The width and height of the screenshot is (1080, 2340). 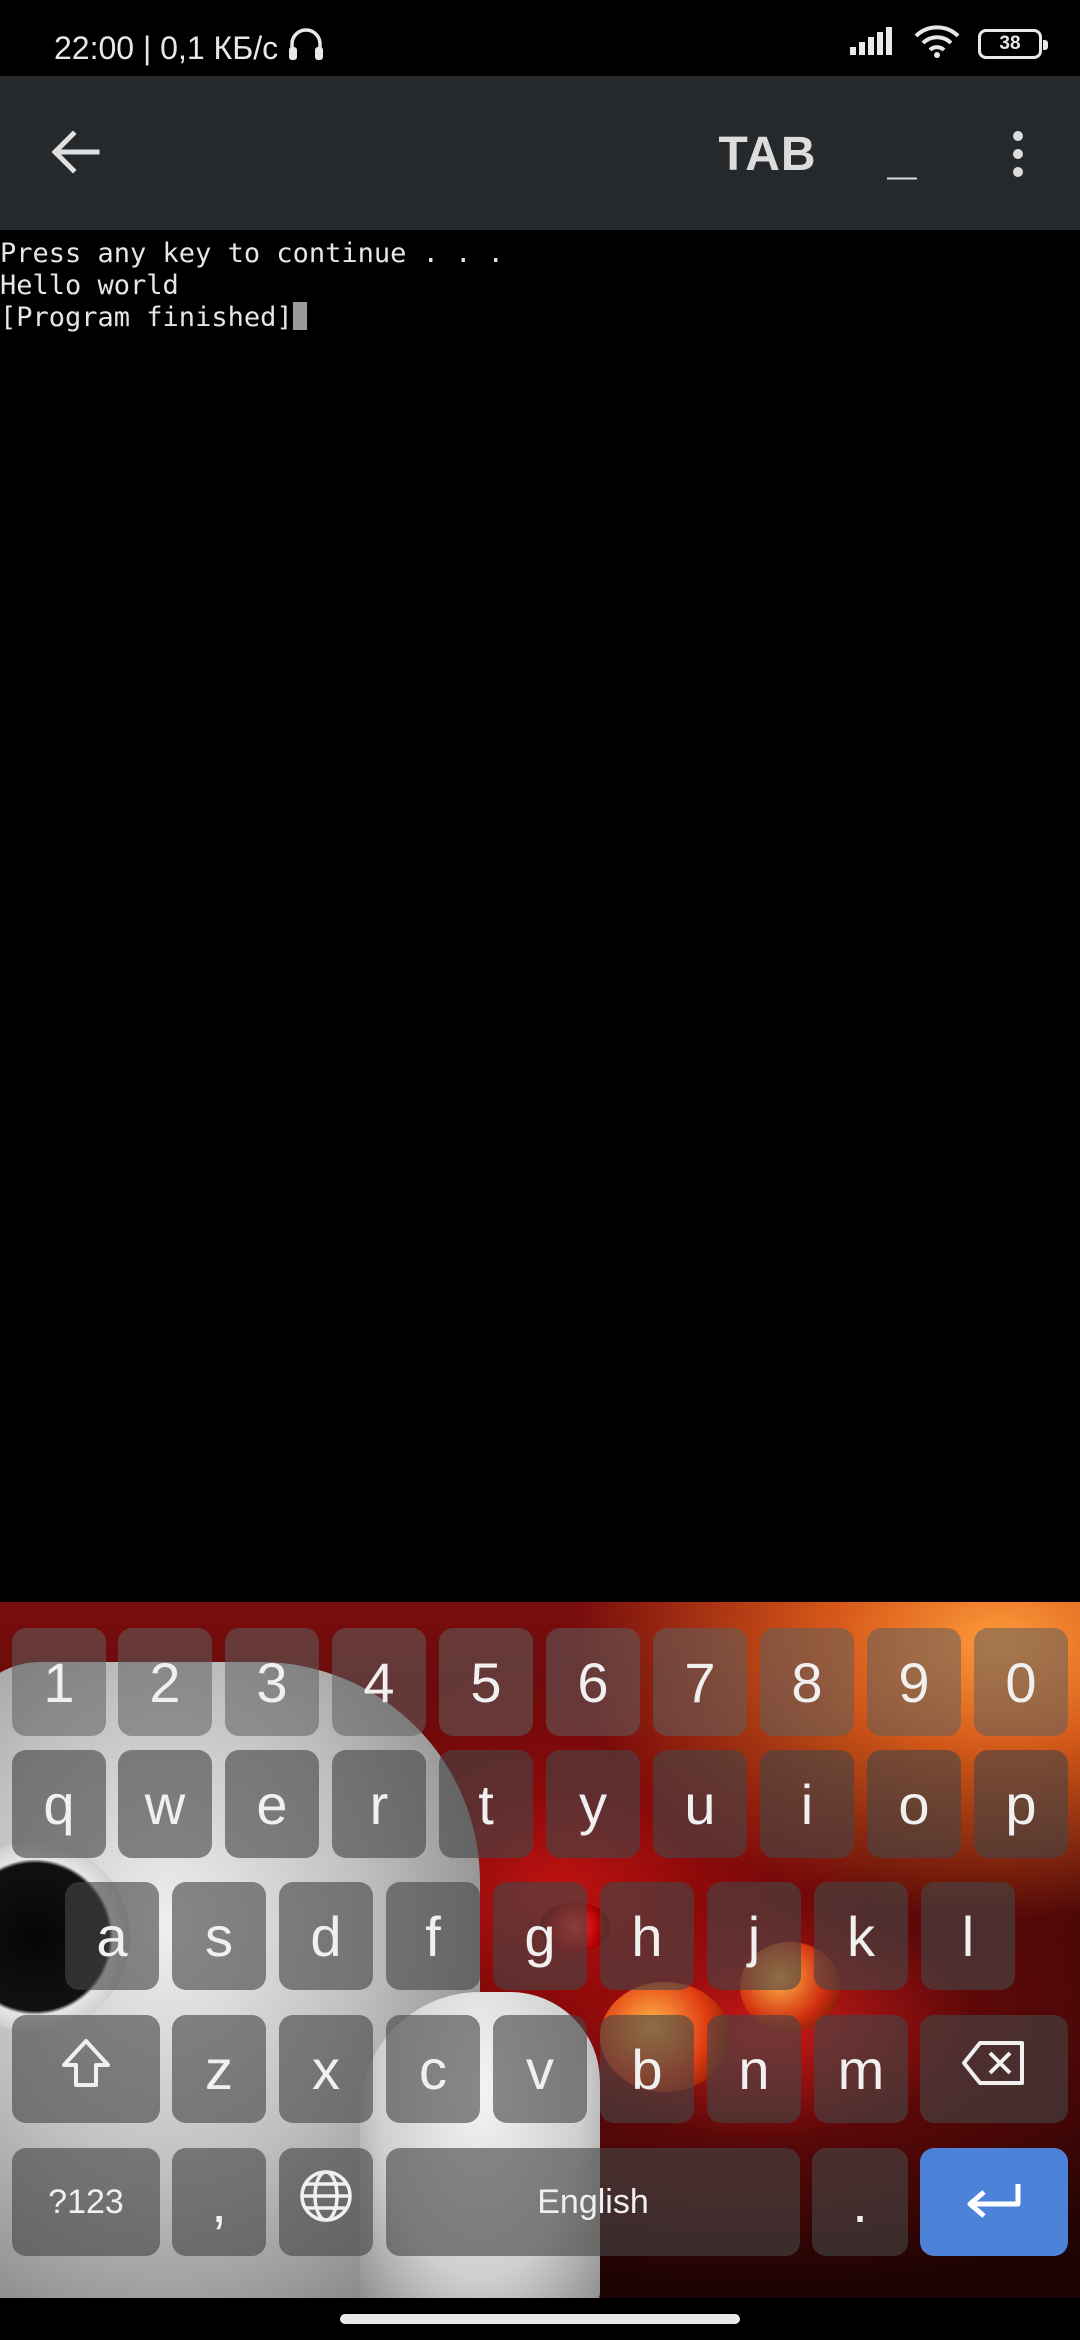 I want to click on key-8: 8, so click(x=807, y=1682).